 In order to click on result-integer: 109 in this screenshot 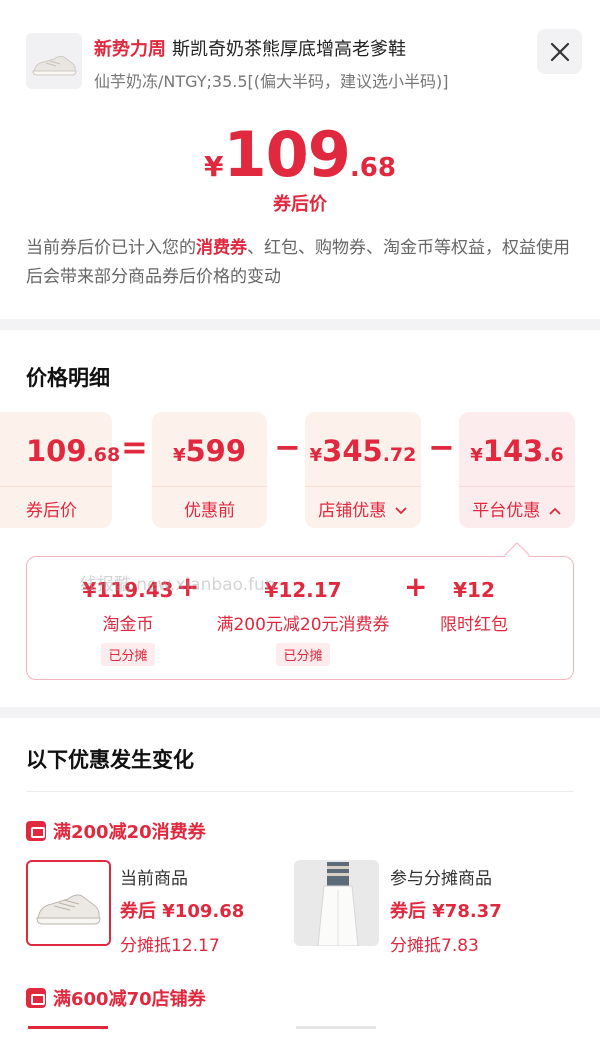, I will do `click(56, 451)`.